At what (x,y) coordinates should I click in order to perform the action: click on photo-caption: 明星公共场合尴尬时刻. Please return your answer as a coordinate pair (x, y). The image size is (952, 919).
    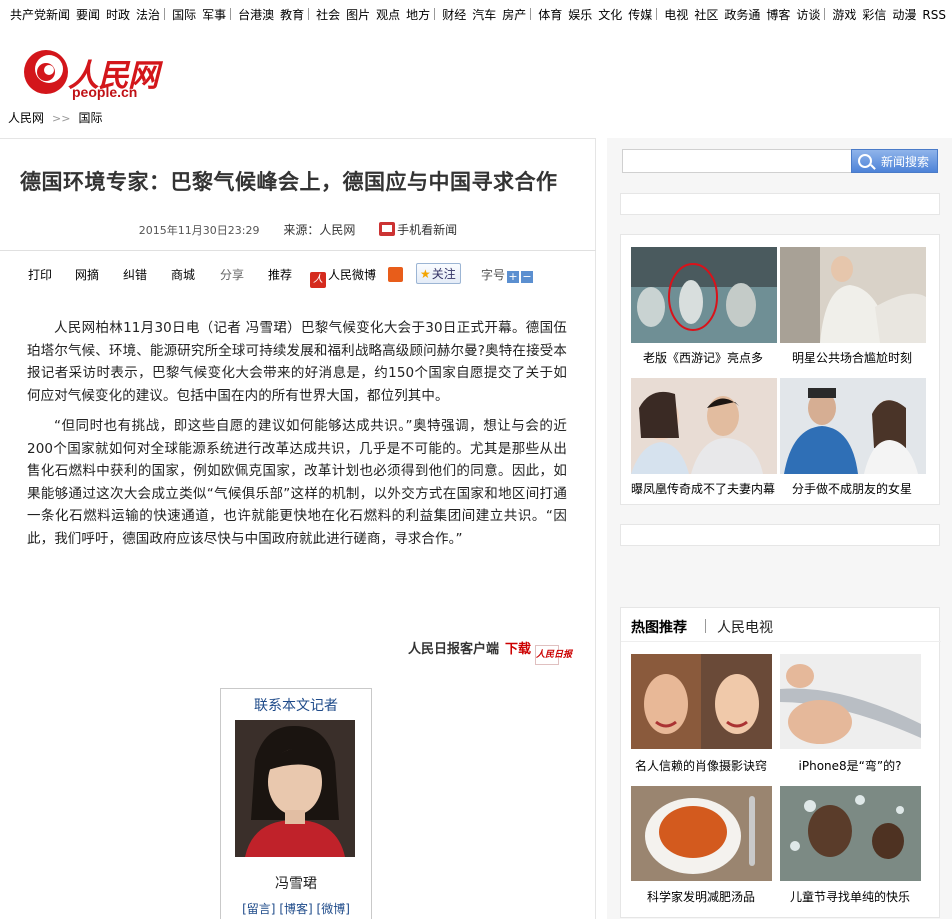
    Looking at the image, I should click on (852, 357).